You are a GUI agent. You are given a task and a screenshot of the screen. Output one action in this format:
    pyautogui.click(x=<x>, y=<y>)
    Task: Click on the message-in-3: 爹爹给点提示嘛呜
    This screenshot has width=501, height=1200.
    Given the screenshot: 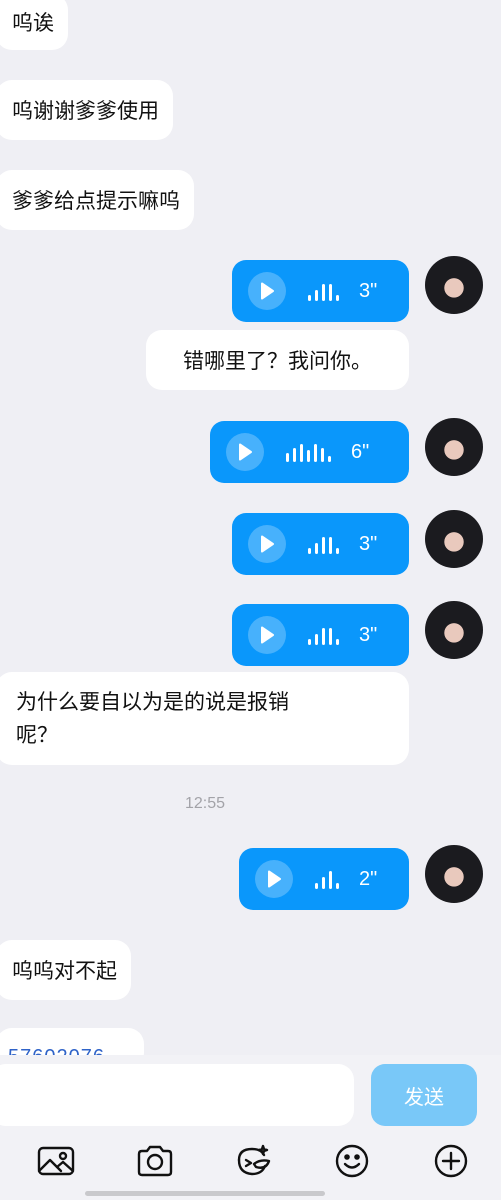 What is the action you would take?
    pyautogui.click(x=97, y=200)
    